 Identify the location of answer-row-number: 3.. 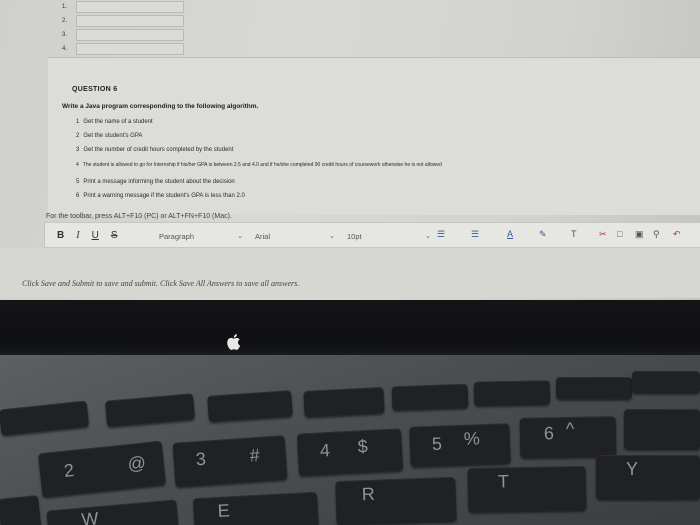
(65, 35).